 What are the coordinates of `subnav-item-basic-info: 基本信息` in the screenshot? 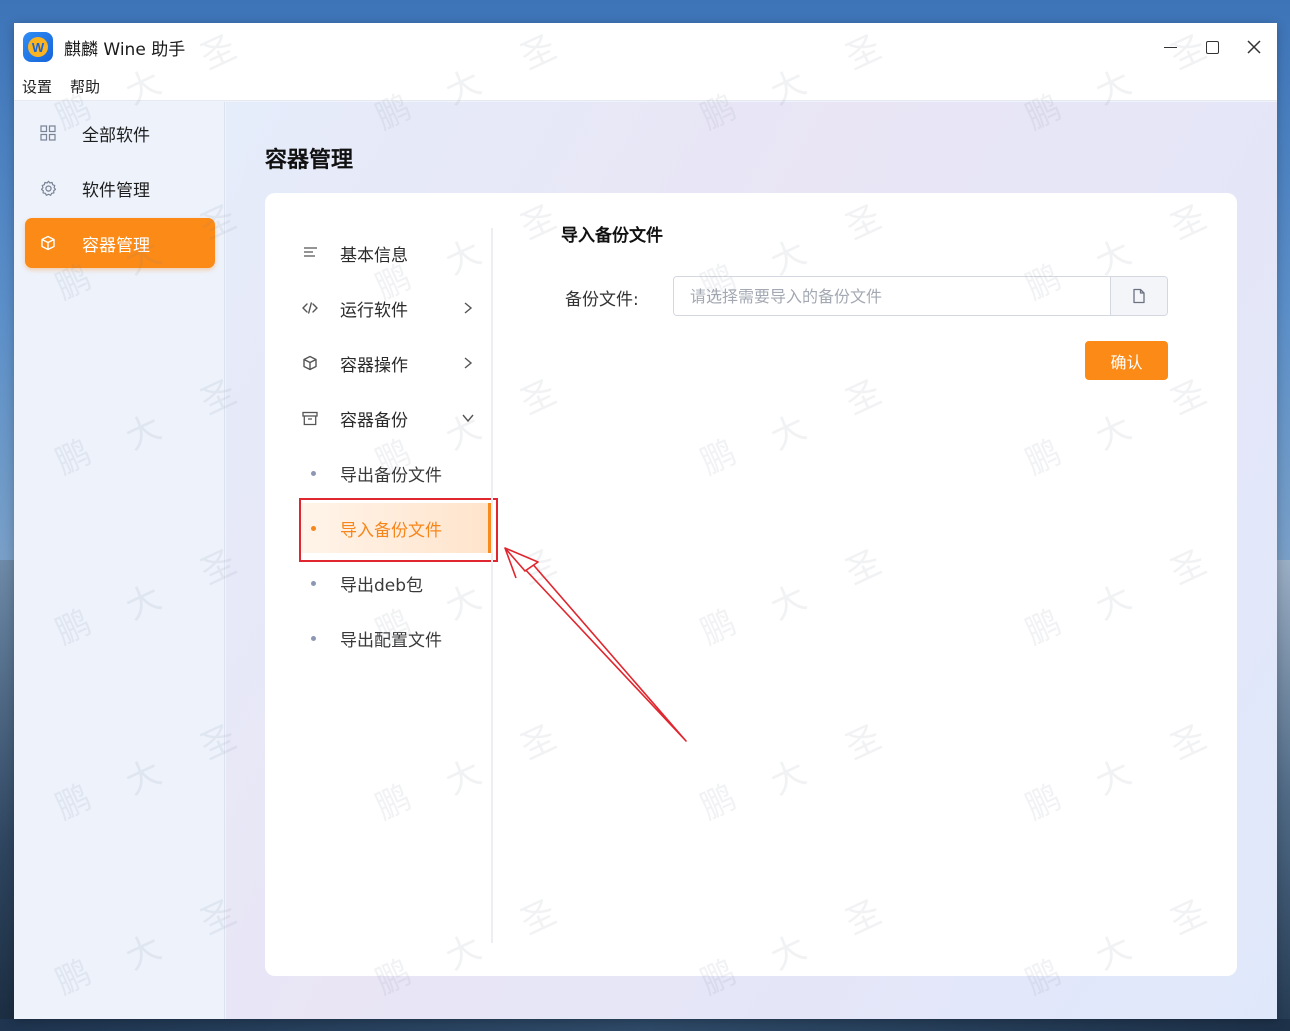 It's located at (397, 253).